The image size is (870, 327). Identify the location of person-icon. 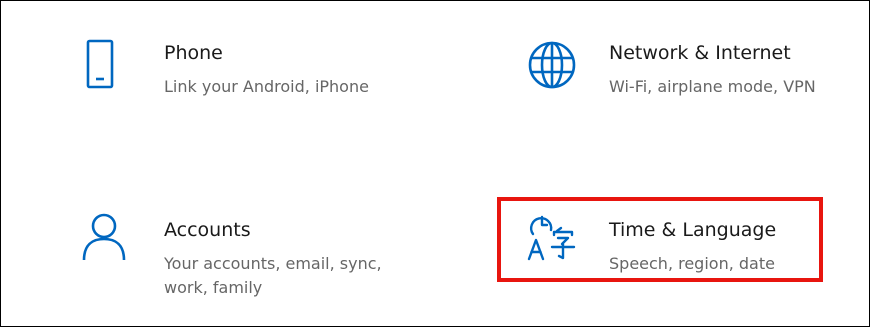
(104, 237).